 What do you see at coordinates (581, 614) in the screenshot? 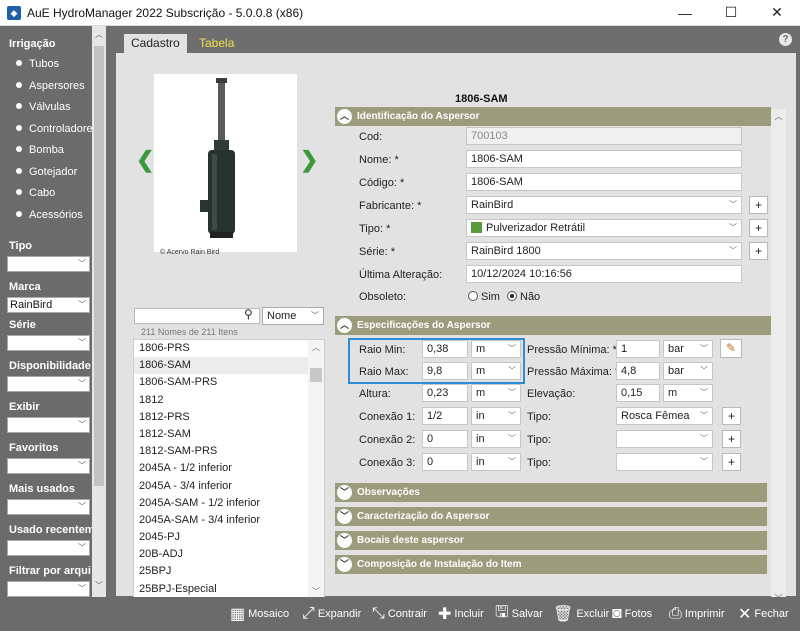
I see `excluir-button: 🗑 Excluir` at bounding box center [581, 614].